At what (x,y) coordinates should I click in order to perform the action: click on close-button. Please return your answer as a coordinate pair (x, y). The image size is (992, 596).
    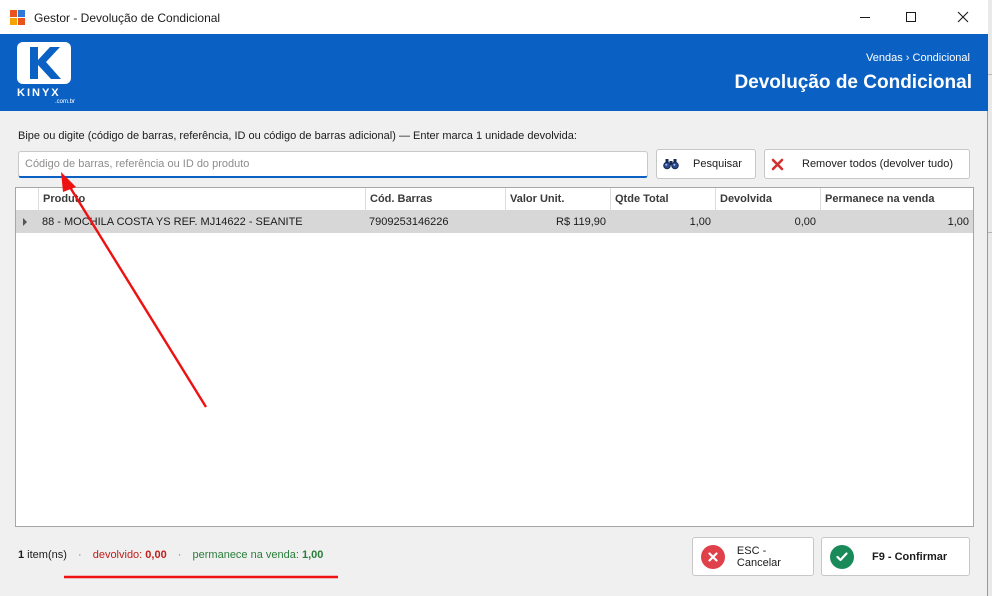
    Looking at the image, I should click on (963, 17).